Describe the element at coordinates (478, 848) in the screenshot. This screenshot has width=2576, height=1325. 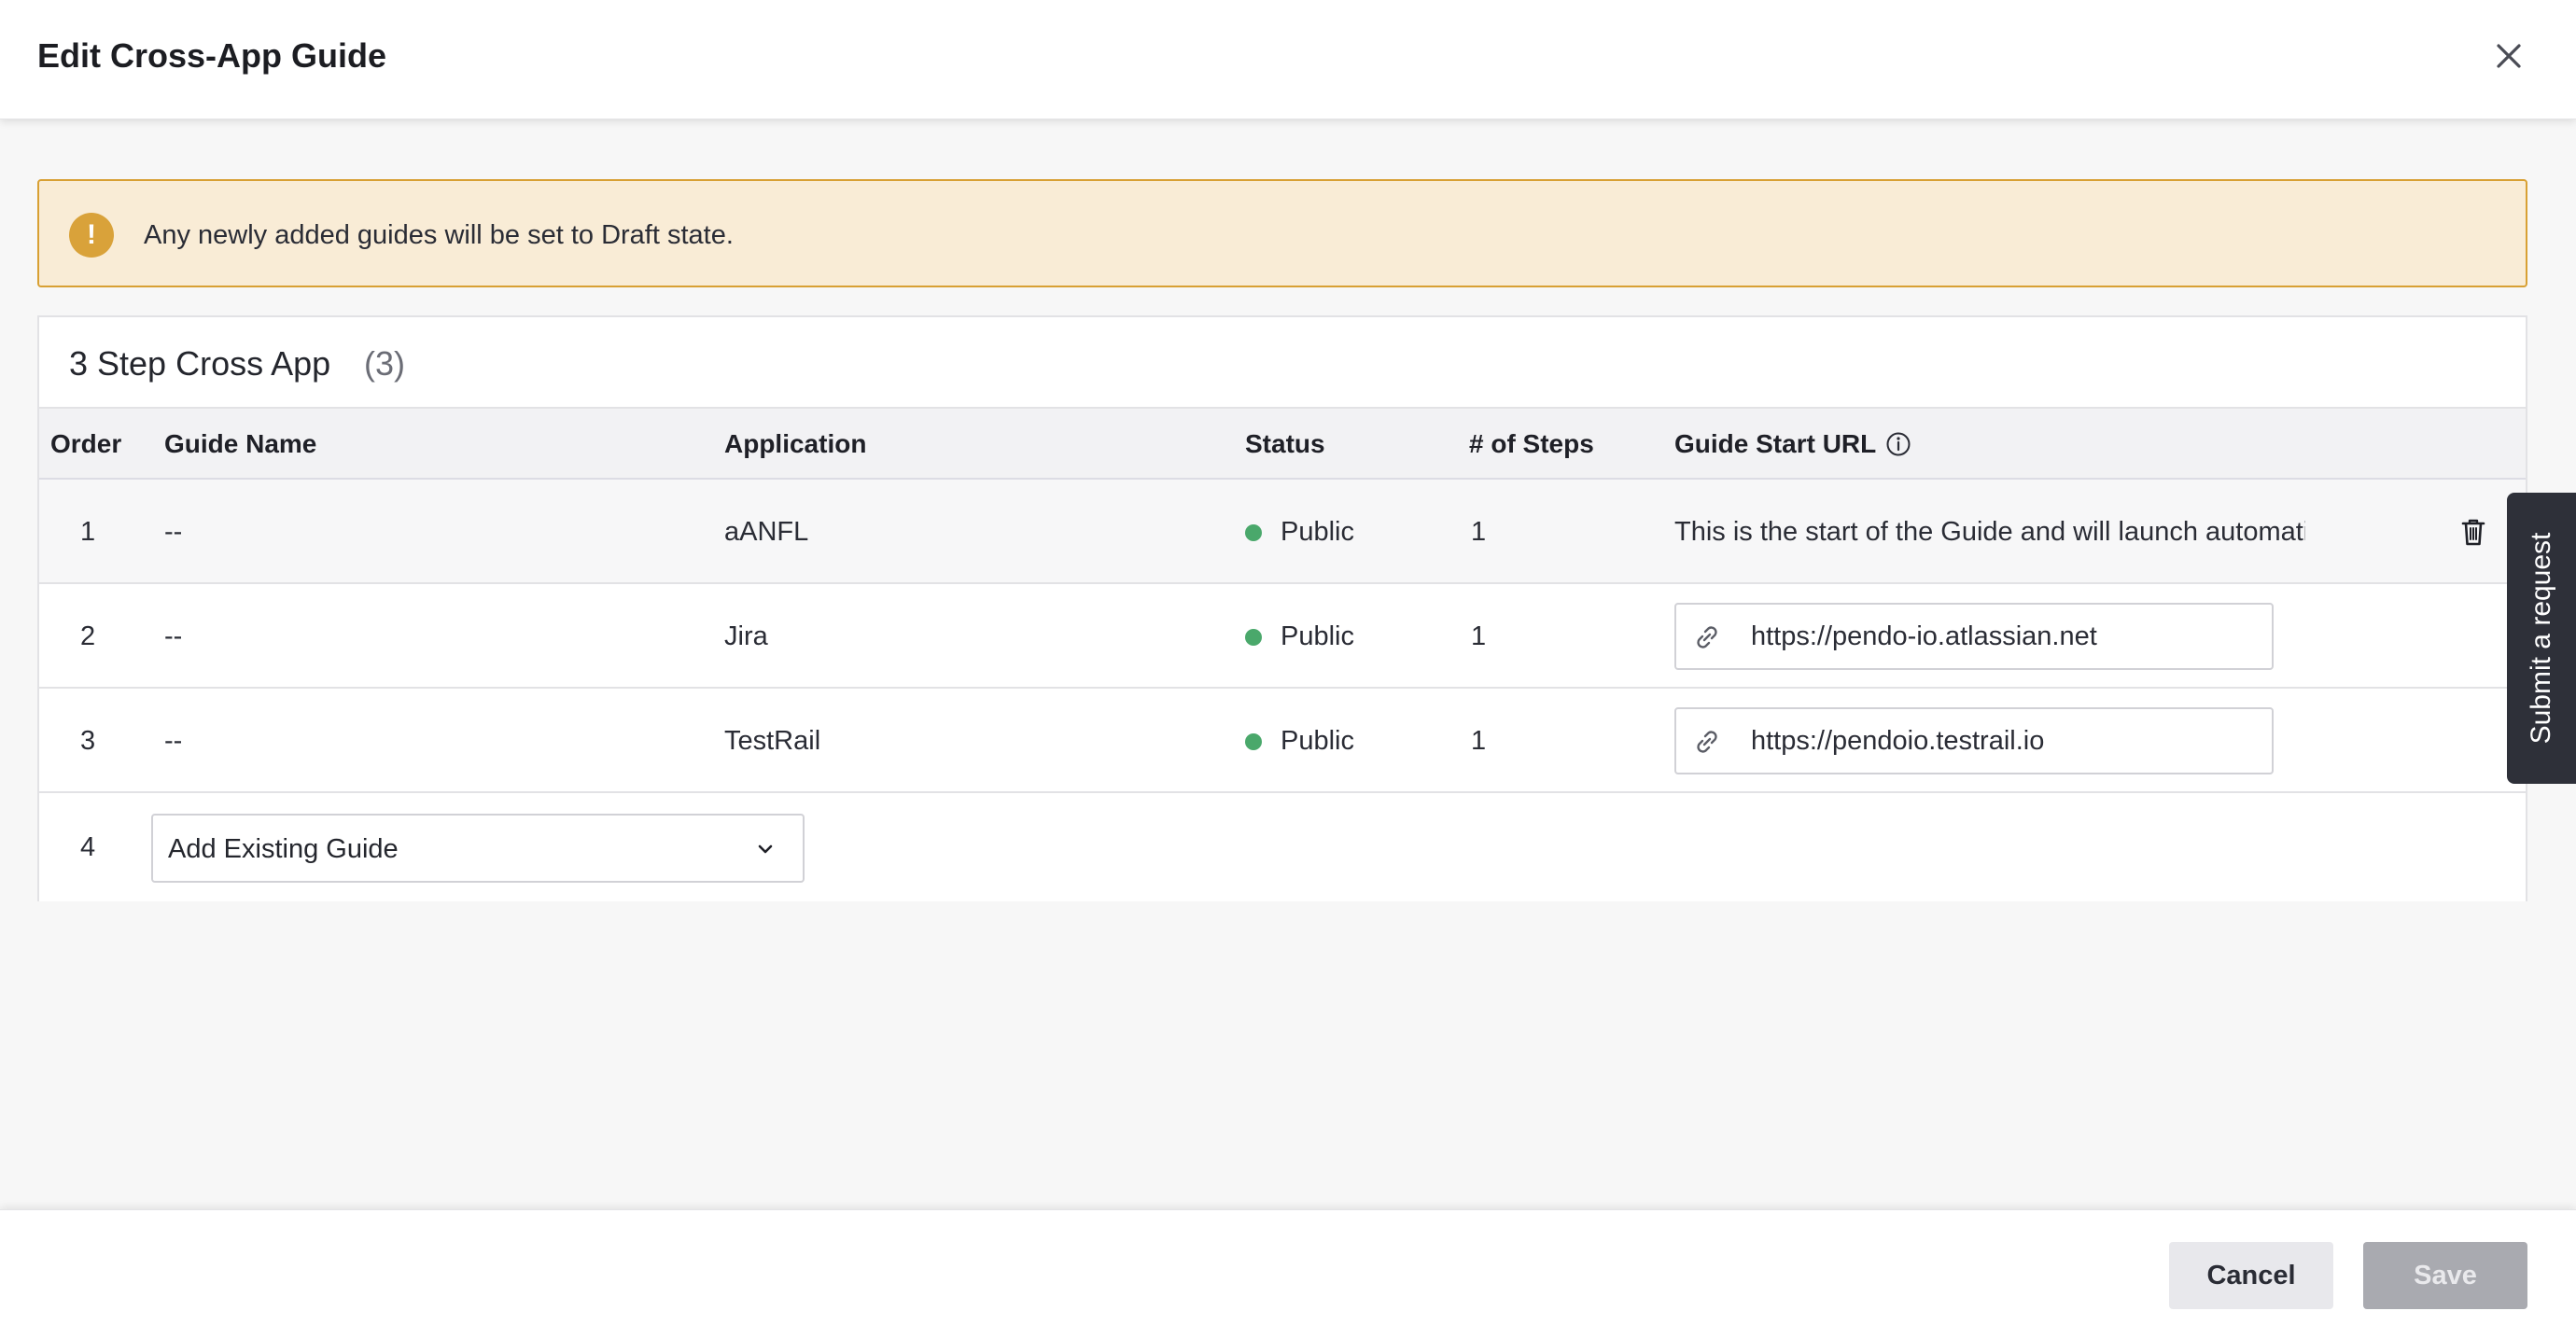
I see `add-existing-guide-select: Add Existing Guide` at that location.